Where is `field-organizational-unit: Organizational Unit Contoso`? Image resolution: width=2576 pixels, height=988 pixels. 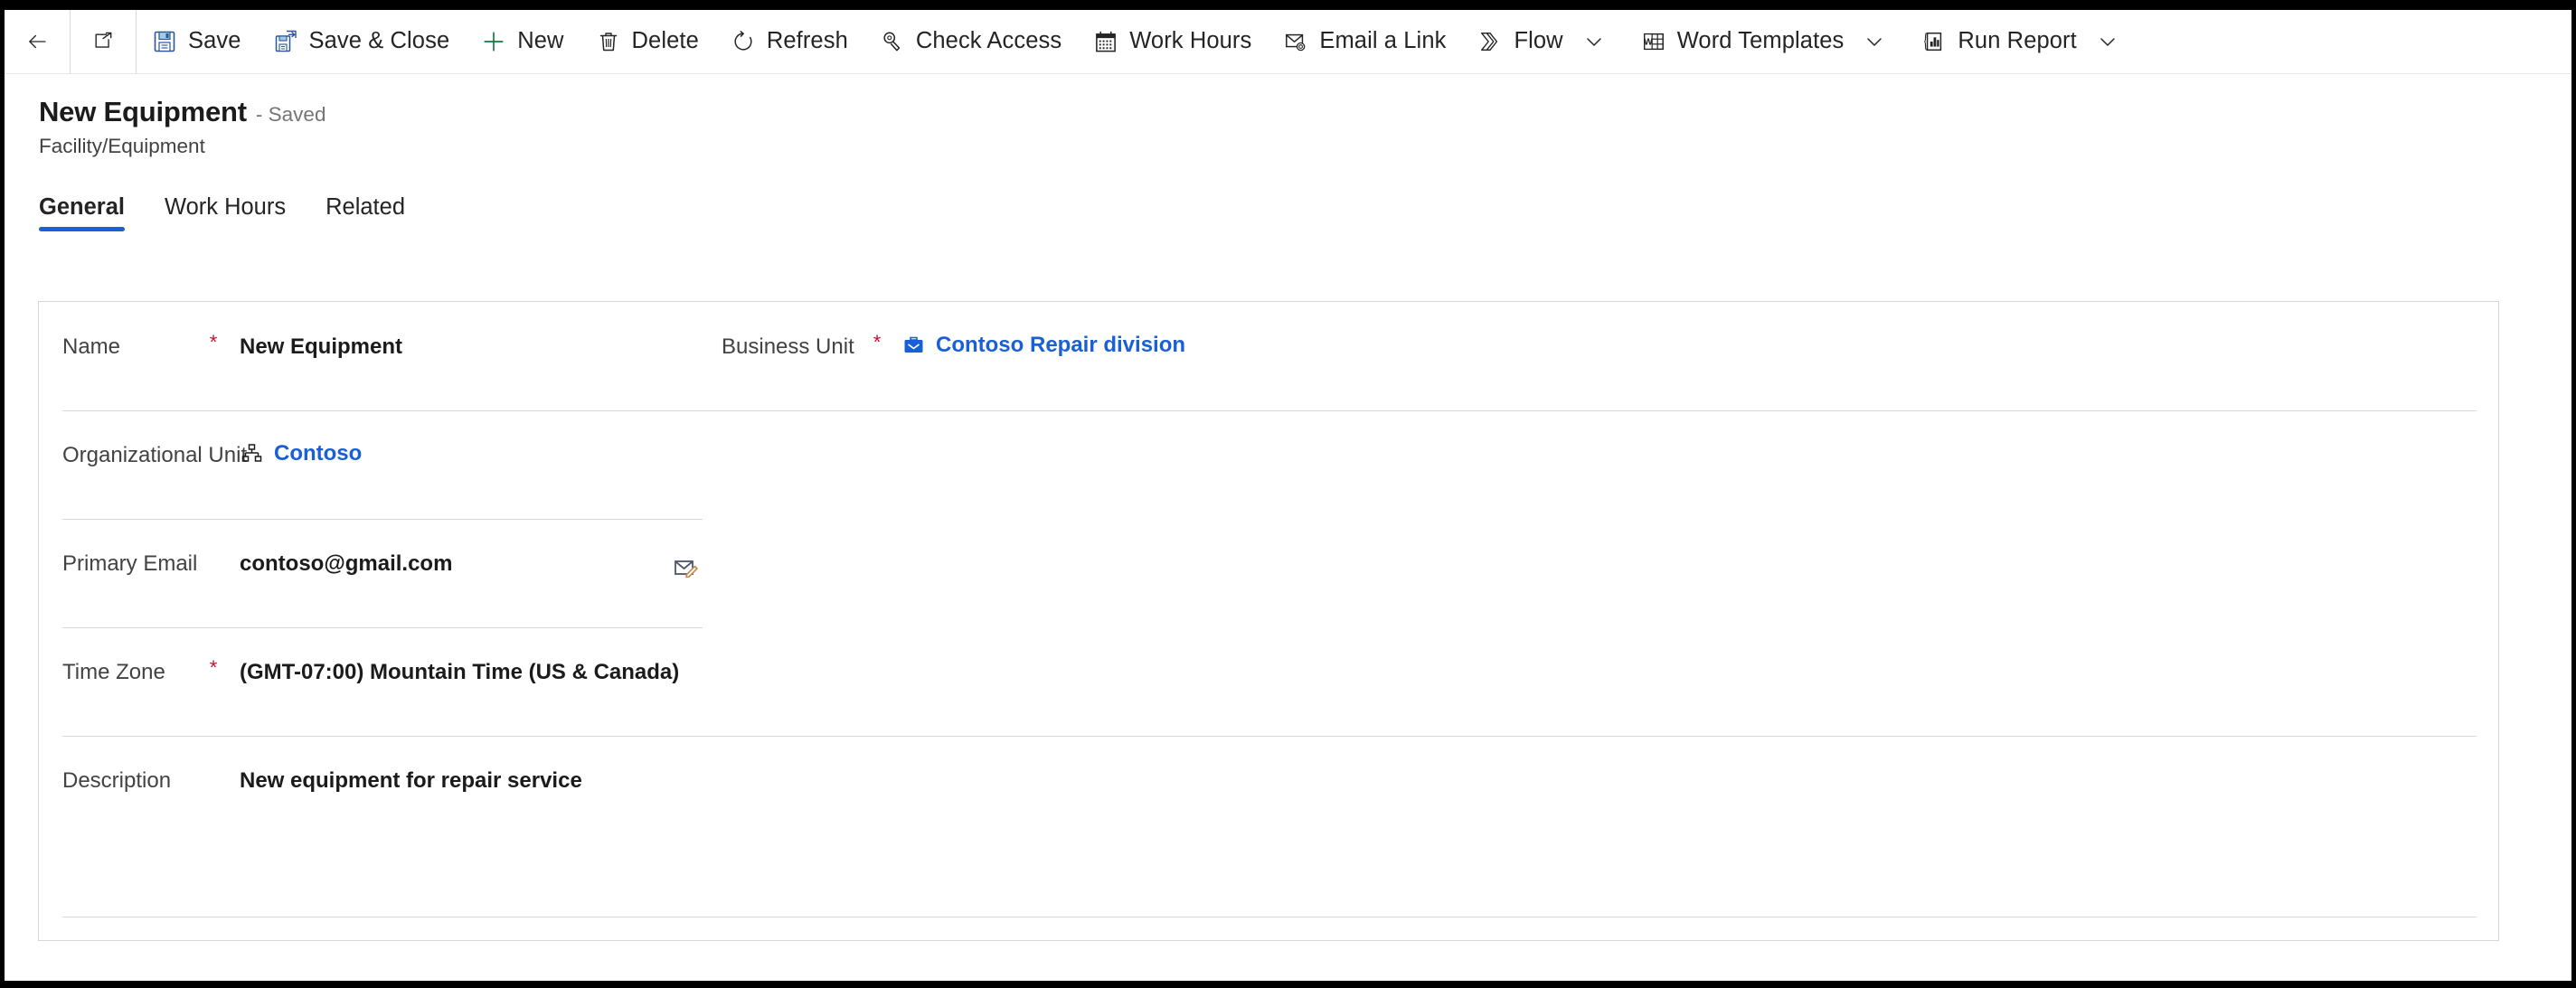 field-organizational-unit: Organizational Unit Contoso is located at coordinates (212, 451).